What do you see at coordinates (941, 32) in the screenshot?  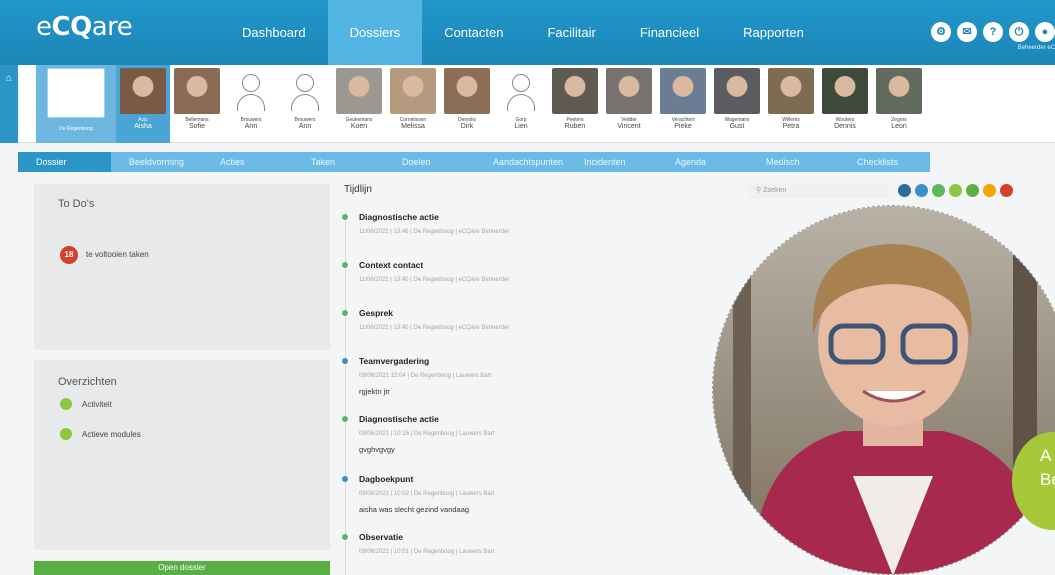 I see `settings-icon: ⚙` at bounding box center [941, 32].